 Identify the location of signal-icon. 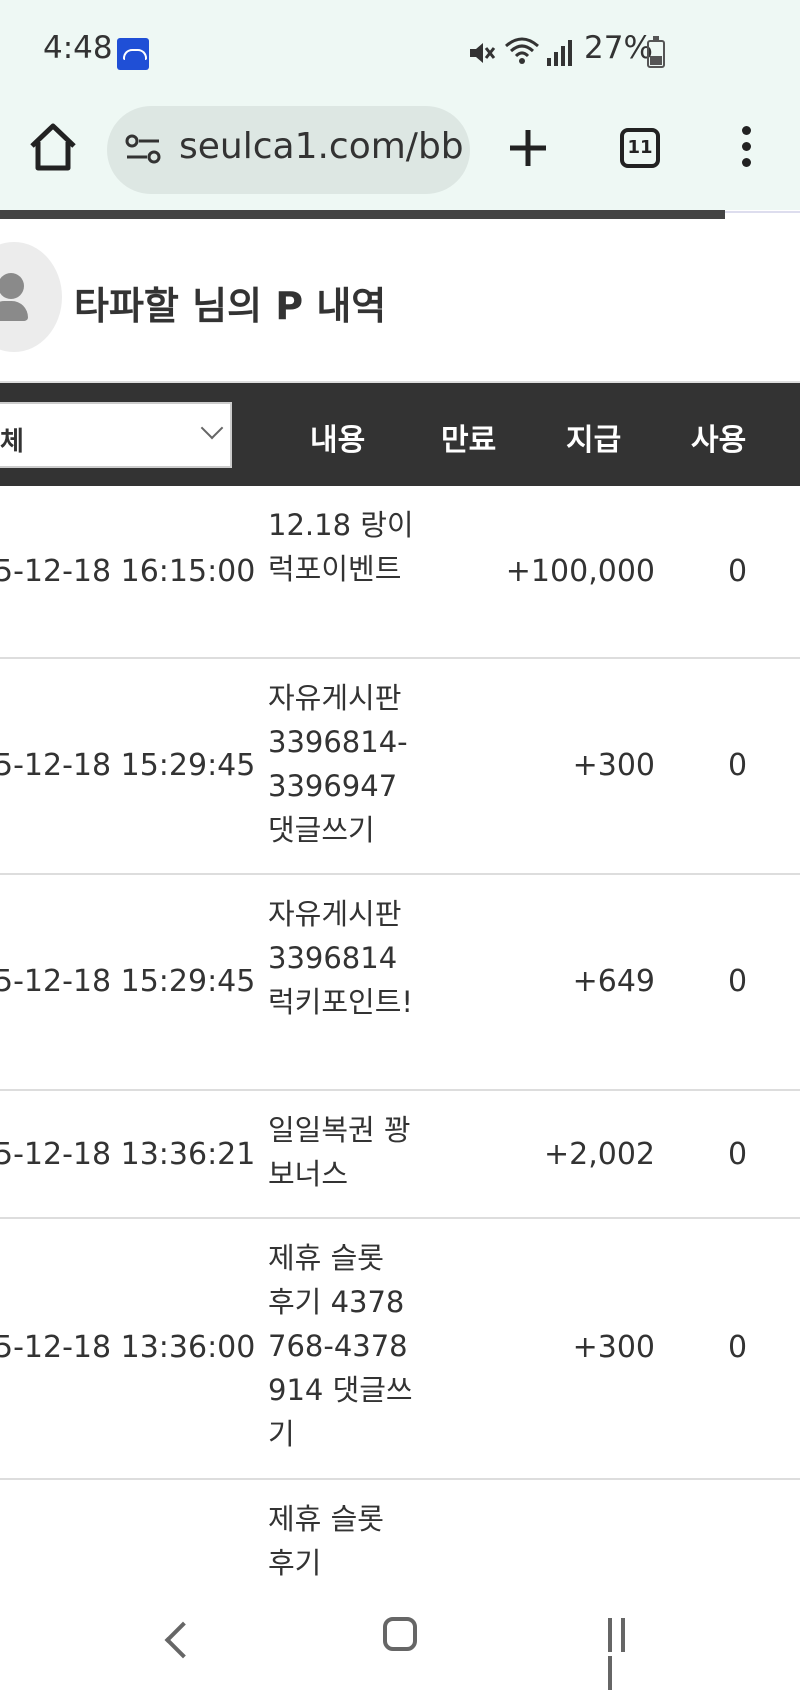
(559, 53).